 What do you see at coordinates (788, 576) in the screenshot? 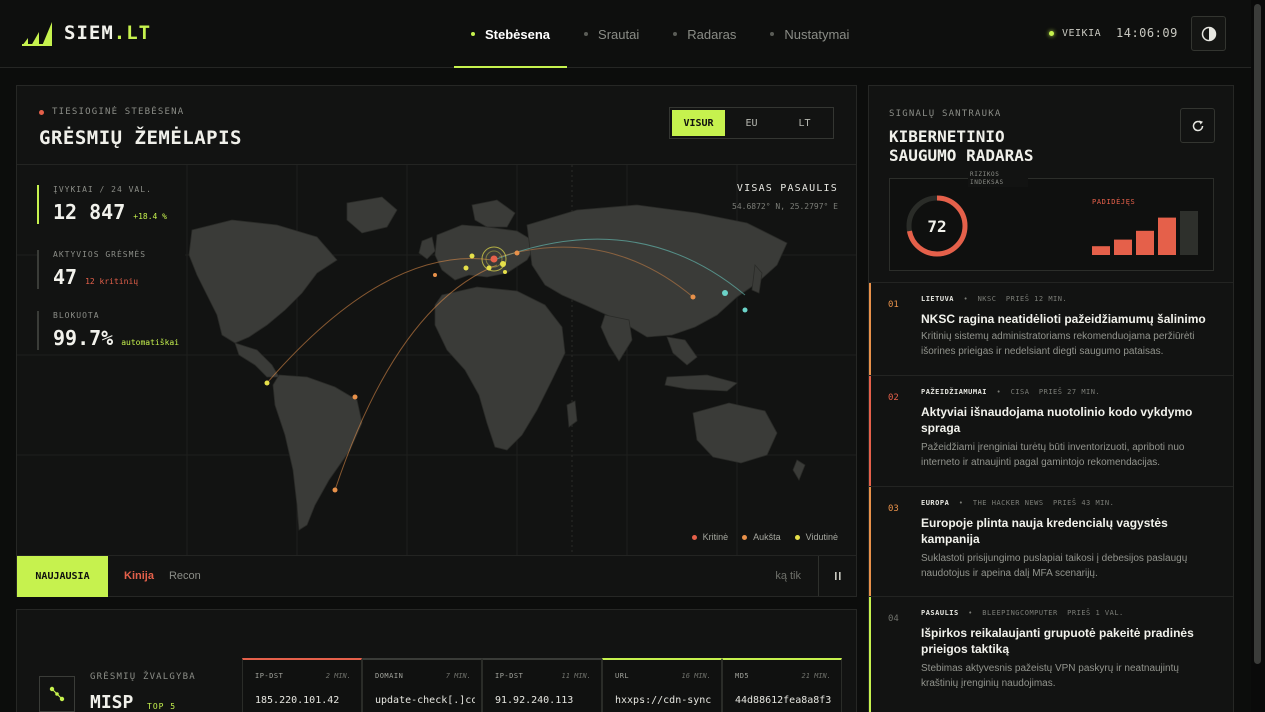
I see `feed-timestamp: ką tik` at bounding box center [788, 576].